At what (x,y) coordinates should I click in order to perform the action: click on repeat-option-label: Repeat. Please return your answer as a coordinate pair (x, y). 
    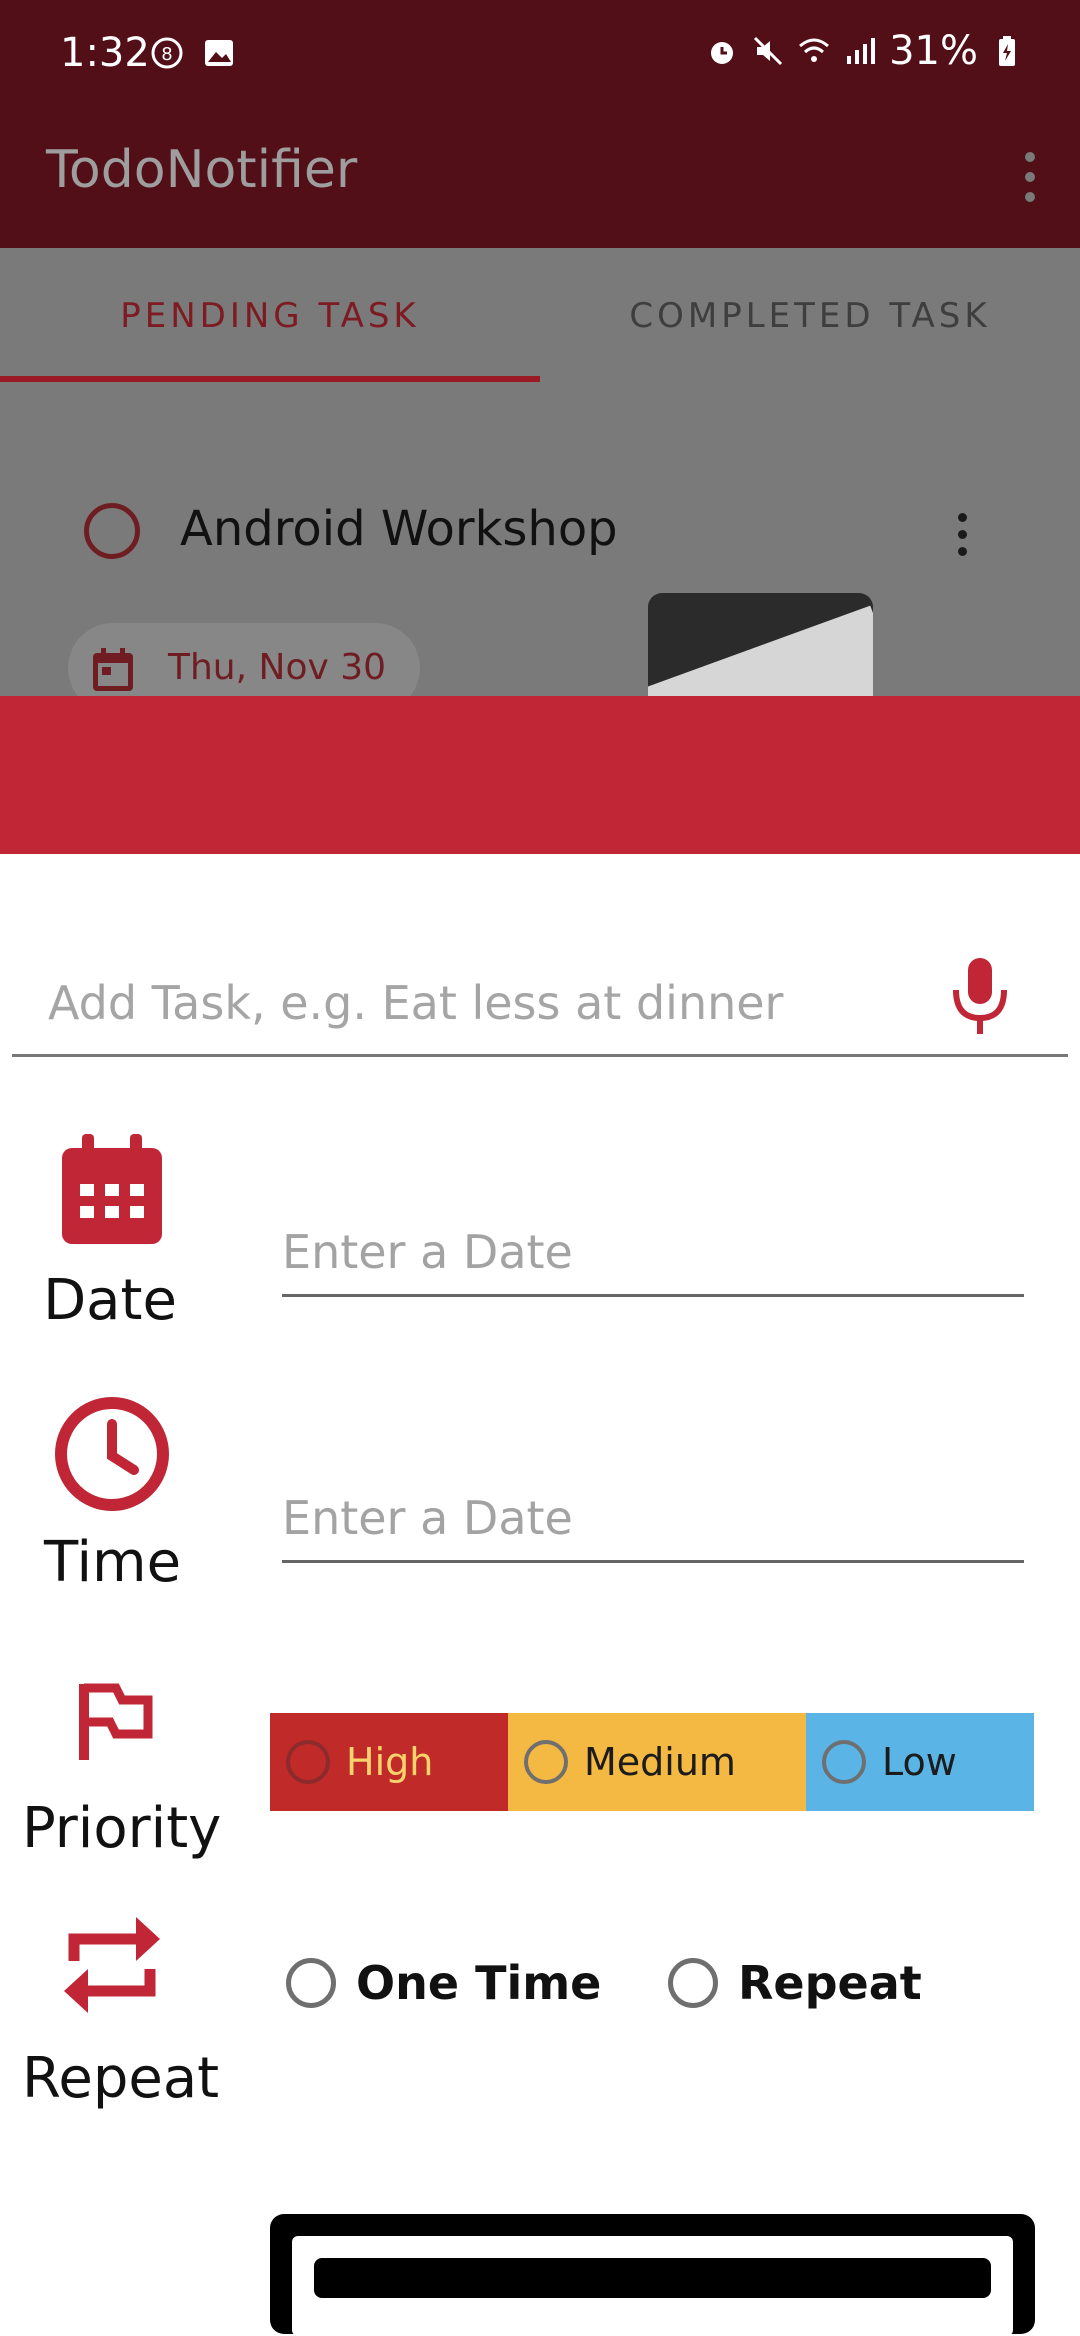
    Looking at the image, I should click on (830, 1983).